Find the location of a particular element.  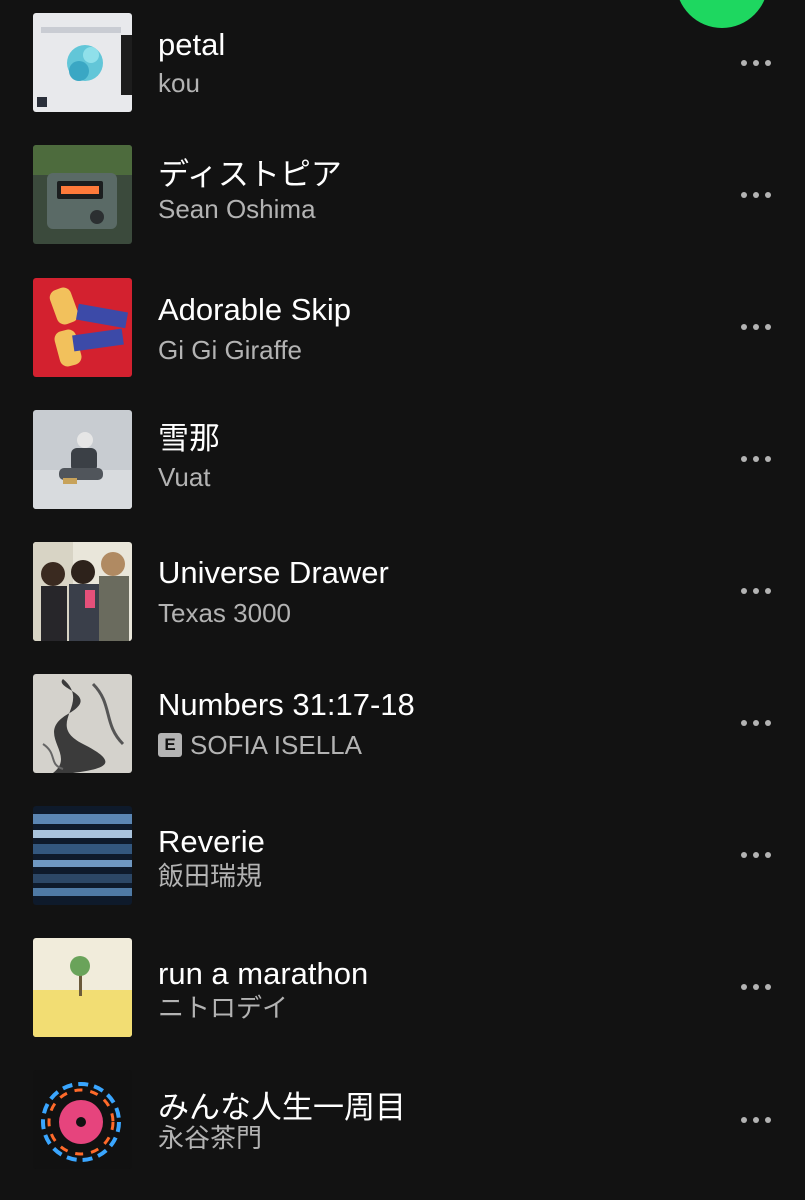

track-title: Numbers 31:17-18 is located at coordinates (286, 704).